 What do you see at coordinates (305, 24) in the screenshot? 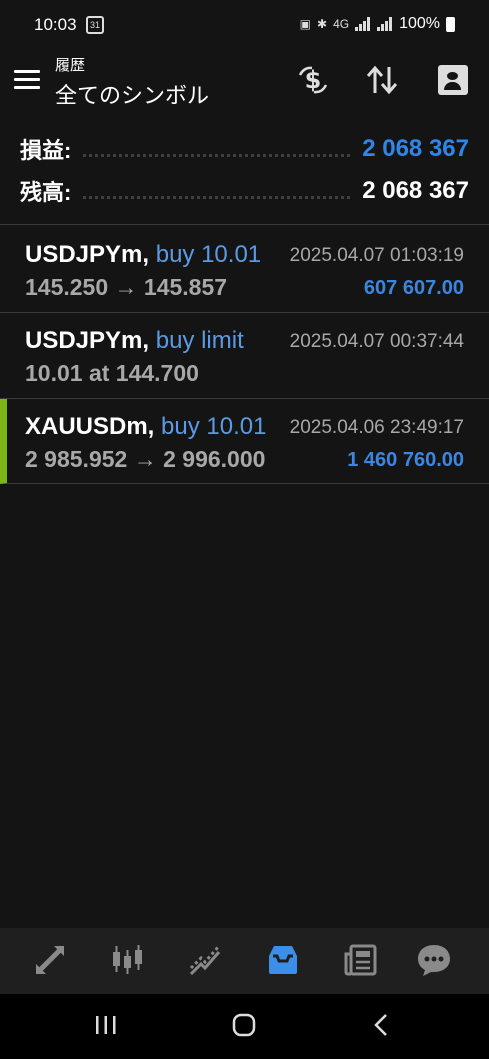
I see `notification-icon: ▣` at bounding box center [305, 24].